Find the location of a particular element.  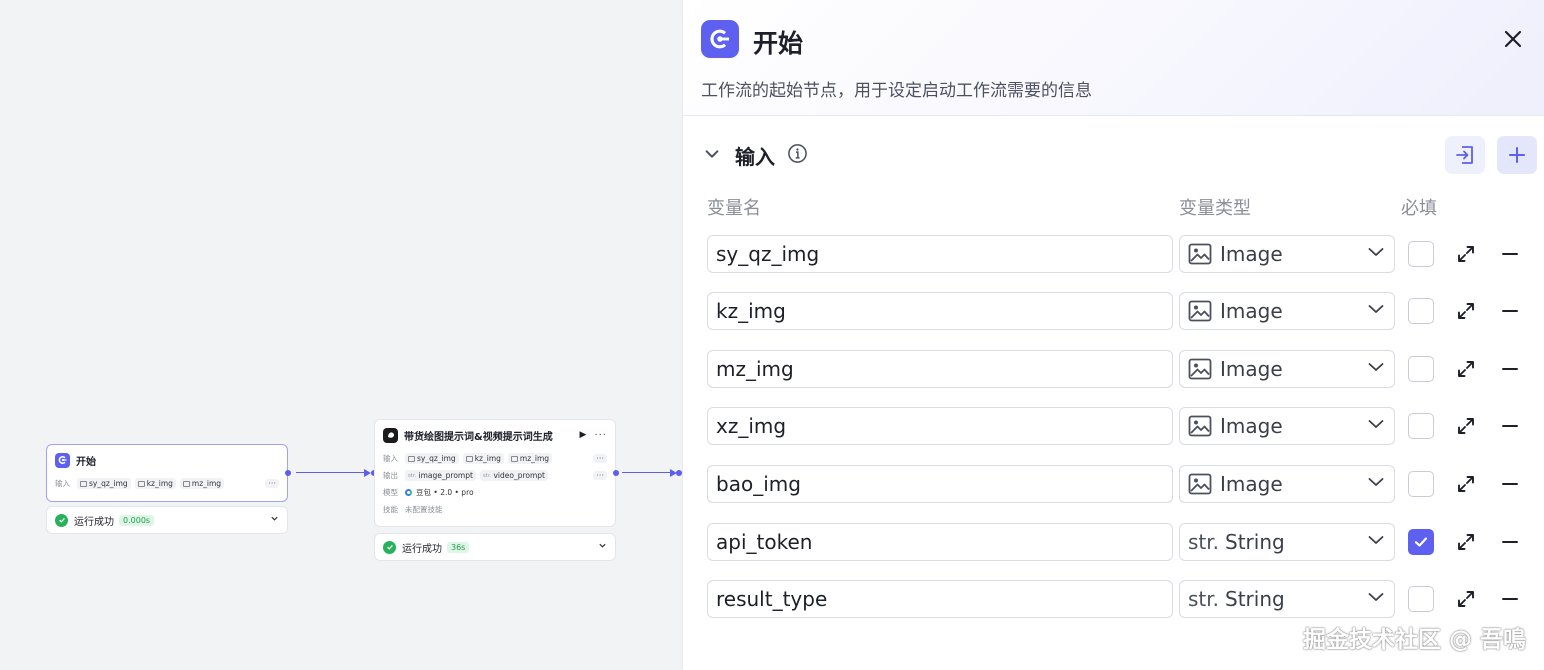

start-node-status: 运行成功 0.000s is located at coordinates (167, 520).